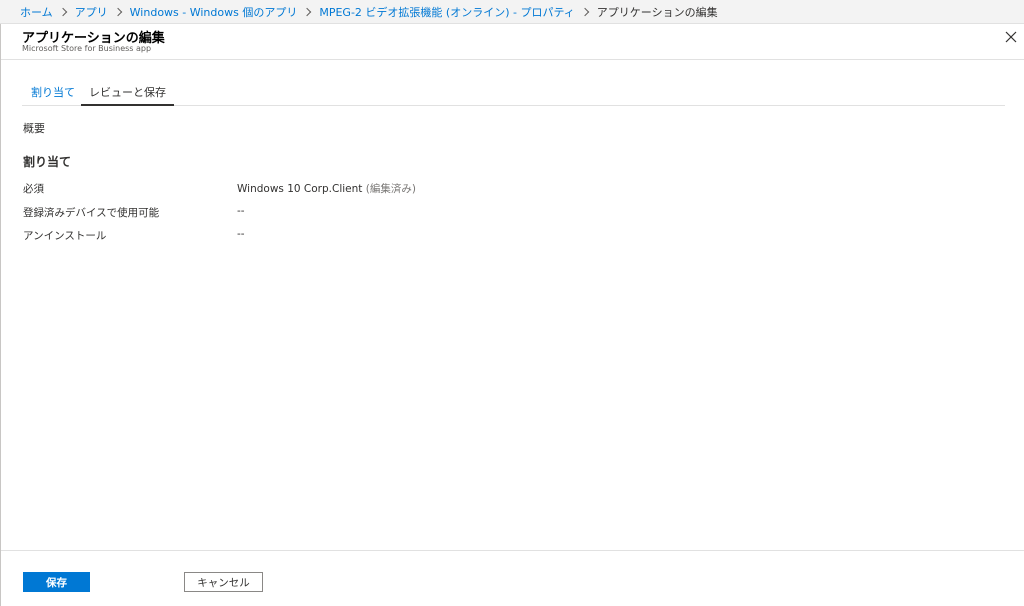 The image size is (1024, 606). What do you see at coordinates (36, 12) in the screenshot?
I see `breadcrumb-home: ホーム` at bounding box center [36, 12].